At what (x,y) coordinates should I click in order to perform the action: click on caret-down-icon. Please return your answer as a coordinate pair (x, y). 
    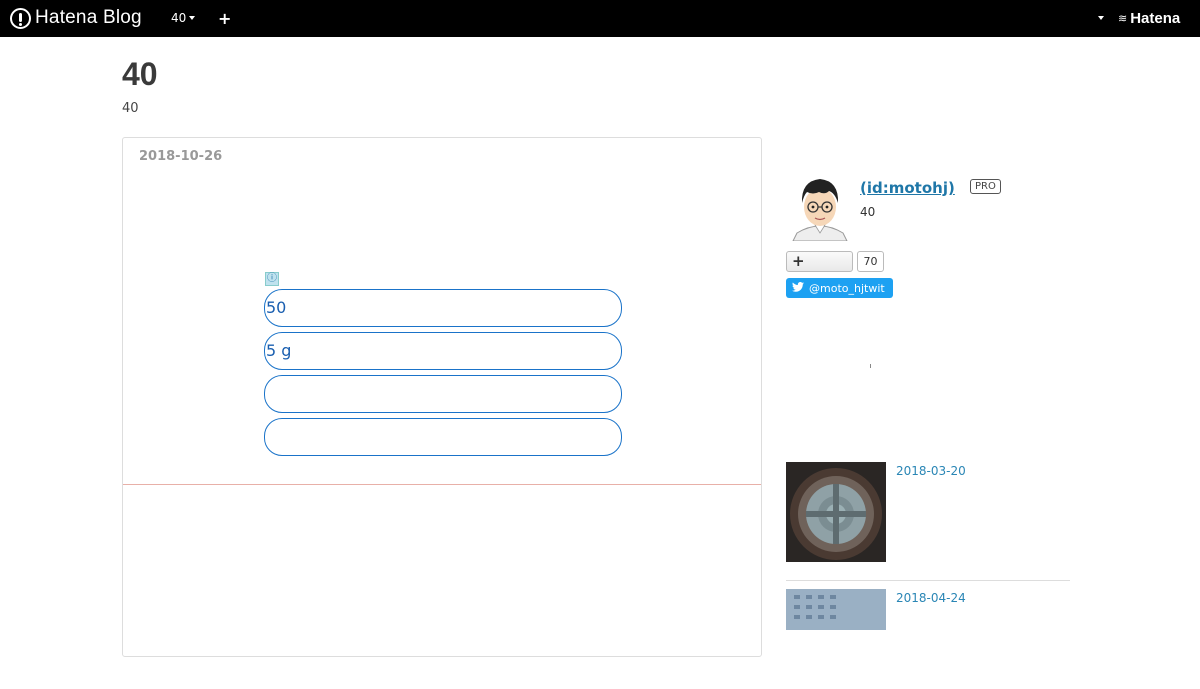
    Looking at the image, I should click on (192, 18).